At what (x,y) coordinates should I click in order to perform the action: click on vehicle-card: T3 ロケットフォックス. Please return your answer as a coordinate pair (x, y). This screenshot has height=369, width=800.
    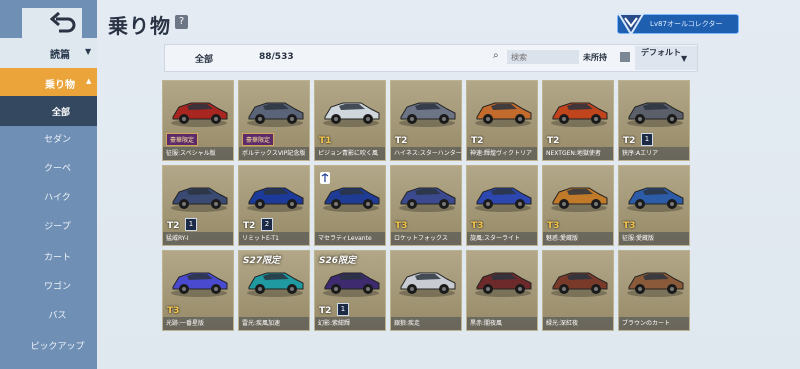
    Looking at the image, I should click on (426, 205).